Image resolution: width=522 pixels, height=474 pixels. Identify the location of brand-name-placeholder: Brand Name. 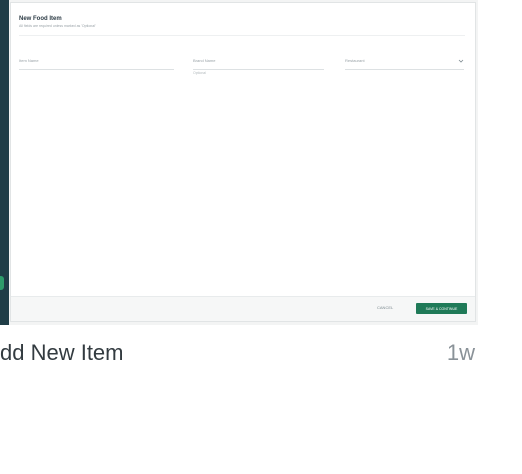
(204, 60).